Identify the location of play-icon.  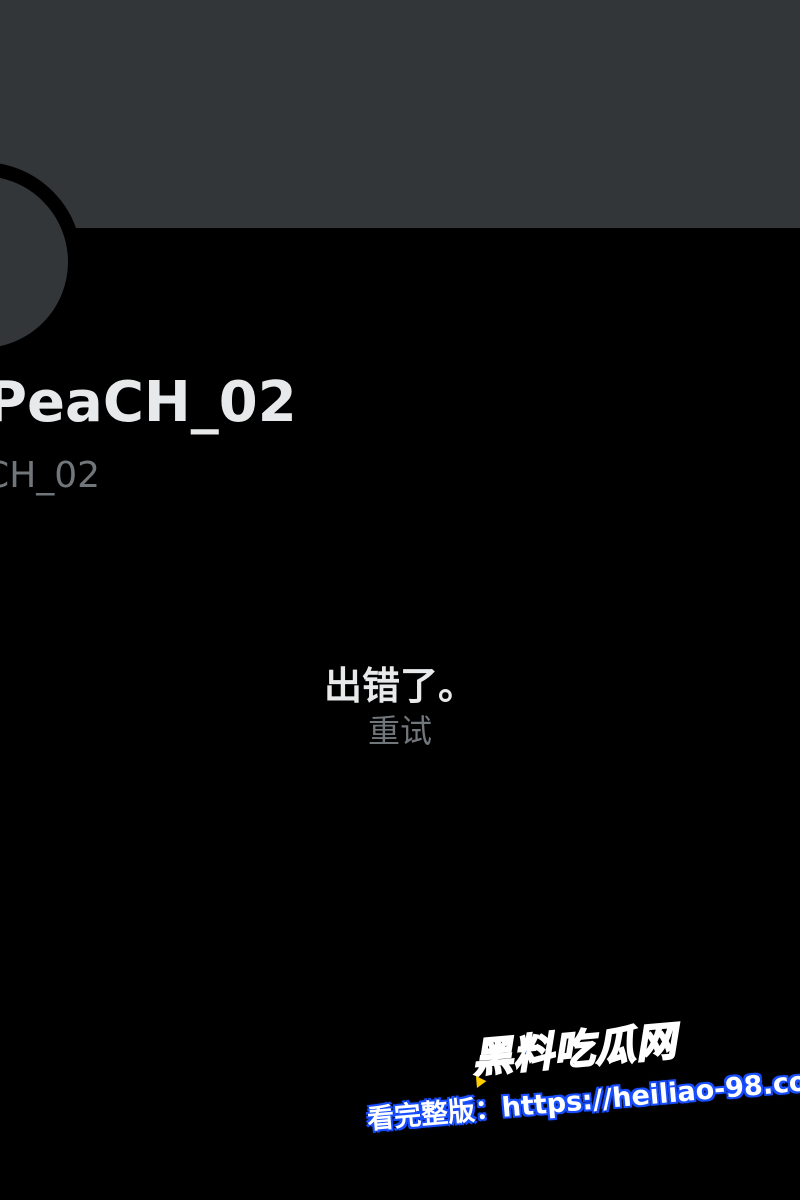
(481, 1082).